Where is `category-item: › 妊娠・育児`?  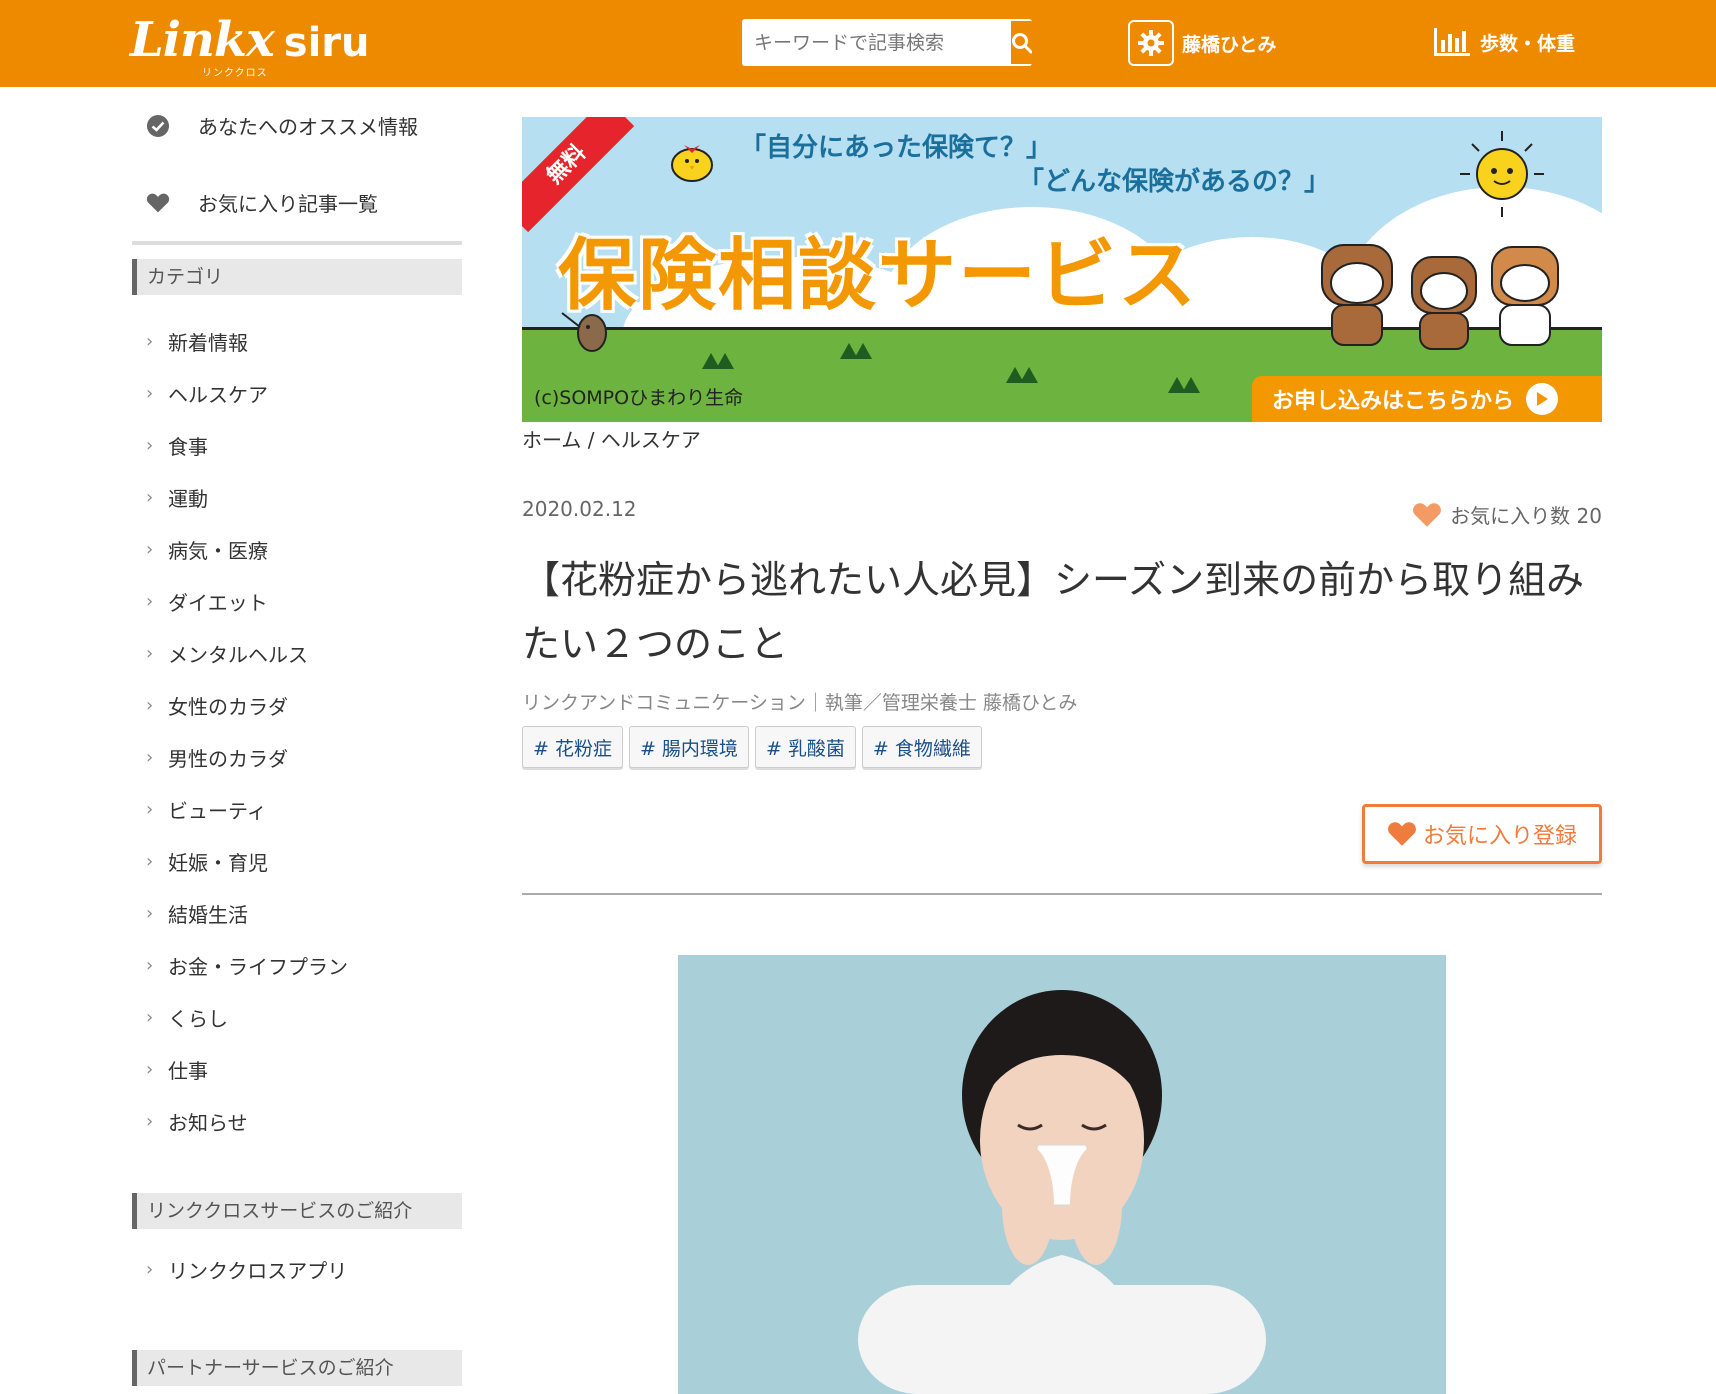
category-item: › 妊娠・育児 is located at coordinates (297, 861).